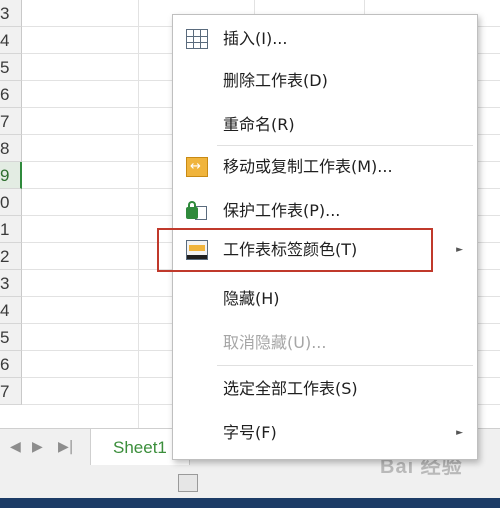  What do you see at coordinates (197, 167) in the screenshot?
I see `move-copy-icon` at bounding box center [197, 167].